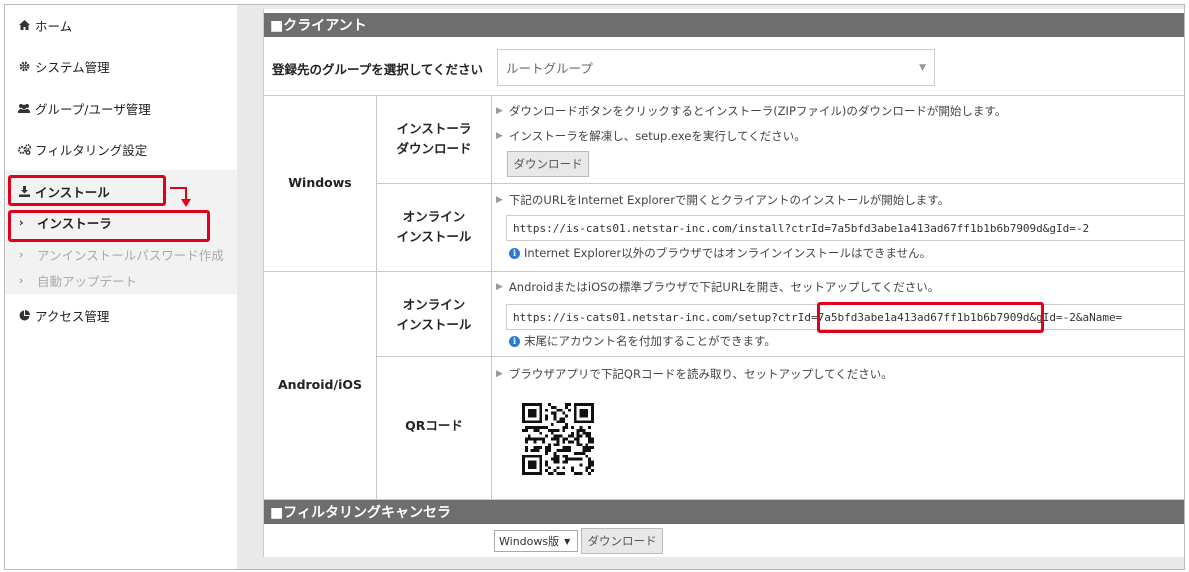 The height and width of the screenshot is (572, 1189). What do you see at coordinates (434, 128) in the screenshot?
I see `title-line: インストーラ` at bounding box center [434, 128].